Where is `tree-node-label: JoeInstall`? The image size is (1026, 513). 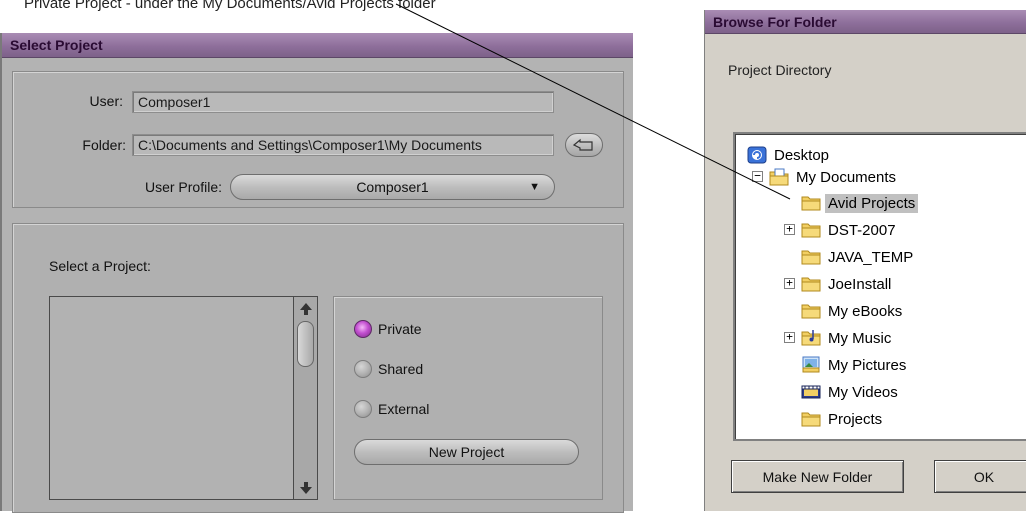 tree-node-label: JoeInstall is located at coordinates (860, 284).